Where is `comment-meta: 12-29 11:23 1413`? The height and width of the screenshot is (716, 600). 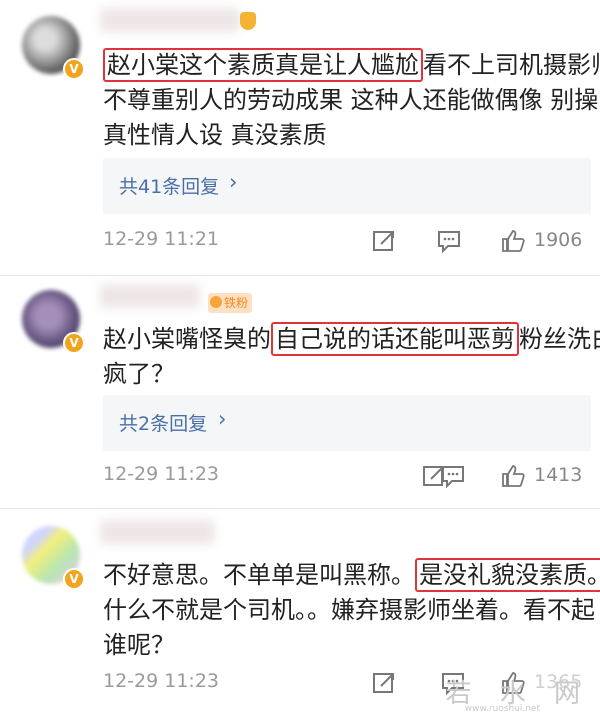
comment-meta: 12-29 11:23 1413 is located at coordinates (348, 478).